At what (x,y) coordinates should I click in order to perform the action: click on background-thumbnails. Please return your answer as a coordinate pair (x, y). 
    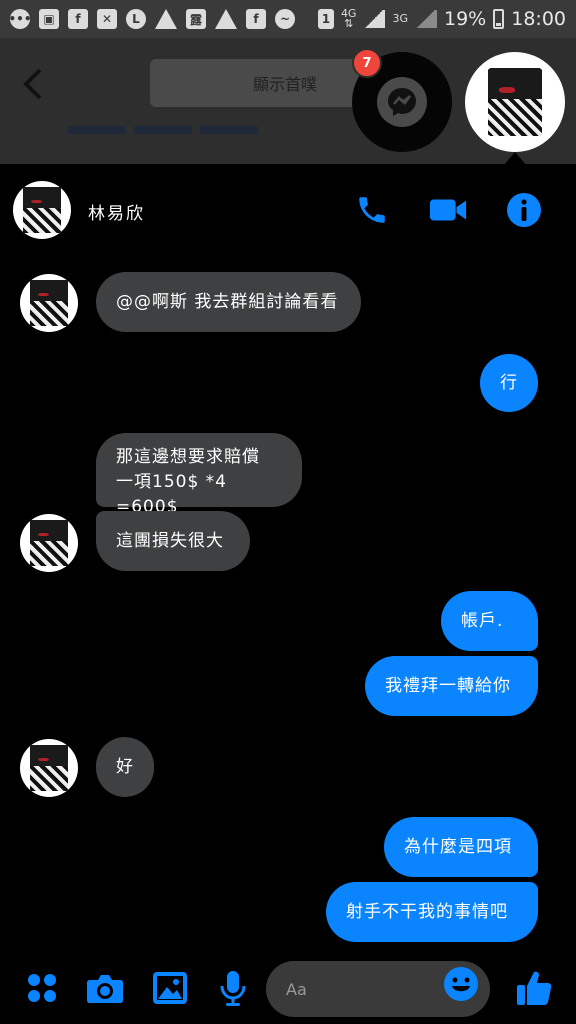
    Looking at the image, I should click on (163, 130).